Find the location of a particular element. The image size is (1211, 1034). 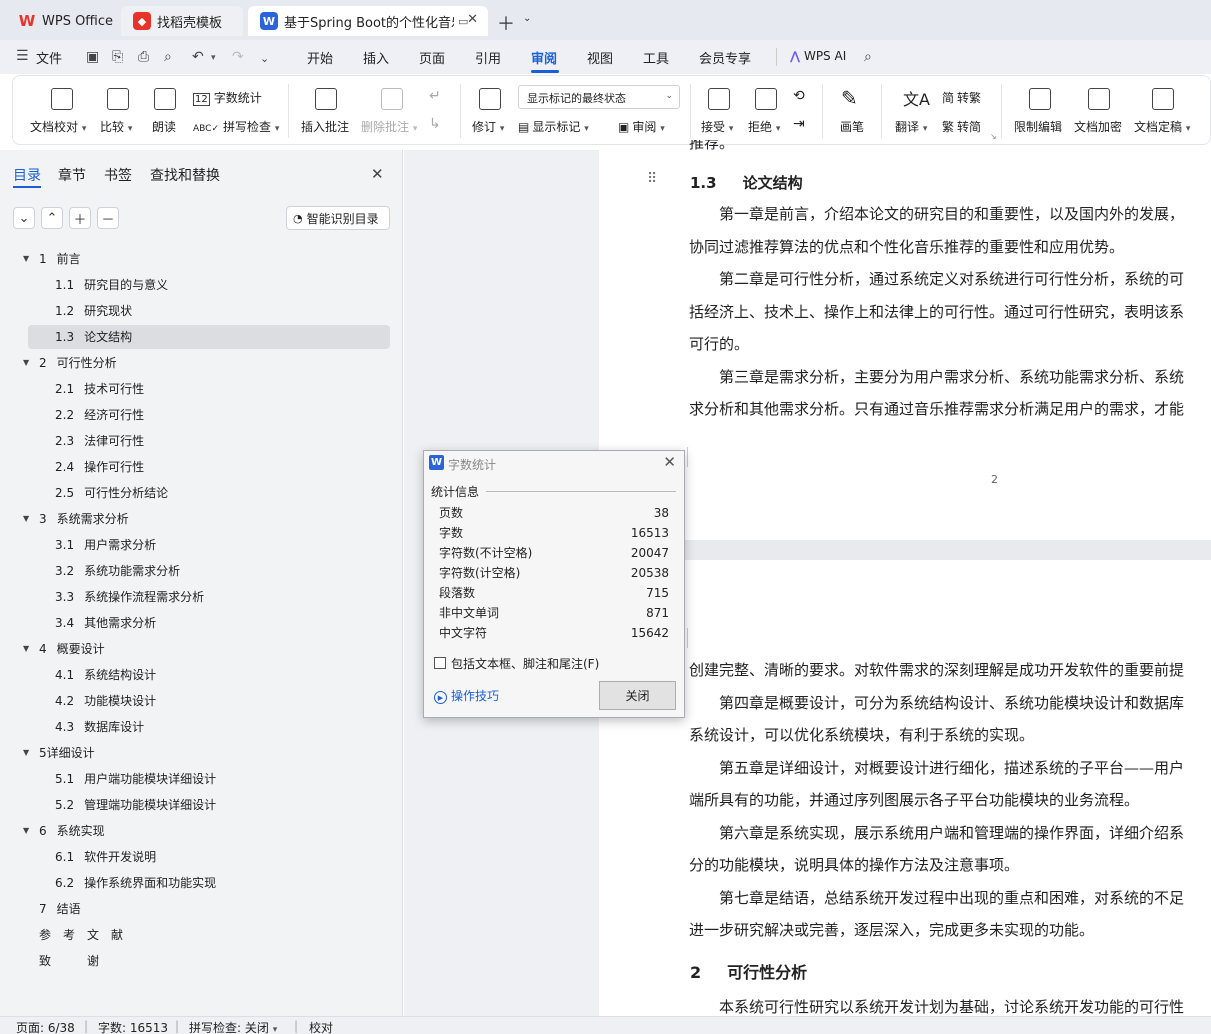

toc-item: ▼ 3 系统需求分析 is located at coordinates (76, 519).